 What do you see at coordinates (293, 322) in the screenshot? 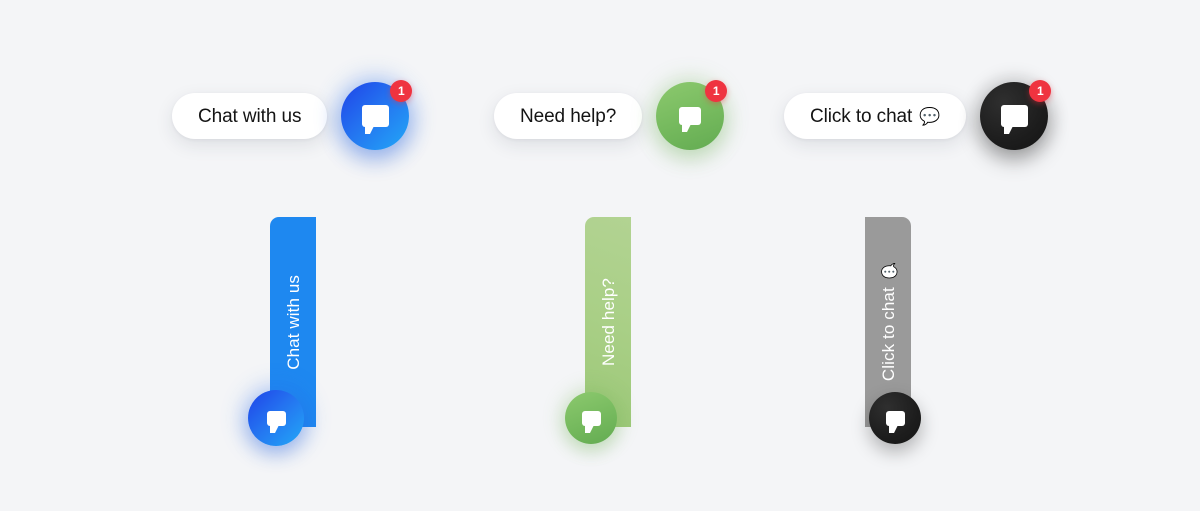
I see `chat-side-tab-label: Chat with us` at bounding box center [293, 322].